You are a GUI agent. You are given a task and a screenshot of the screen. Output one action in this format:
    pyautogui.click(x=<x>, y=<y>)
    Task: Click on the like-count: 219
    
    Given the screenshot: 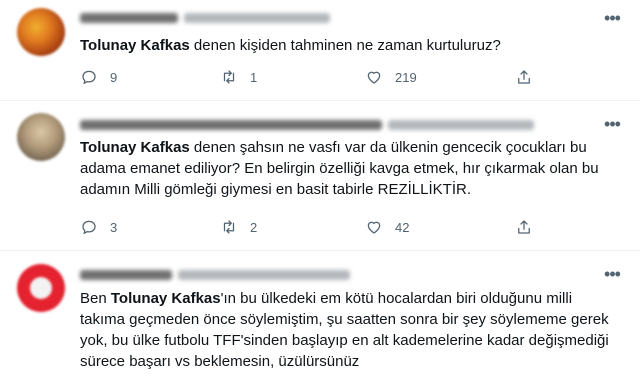 What is the action you would take?
    pyautogui.click(x=406, y=77)
    